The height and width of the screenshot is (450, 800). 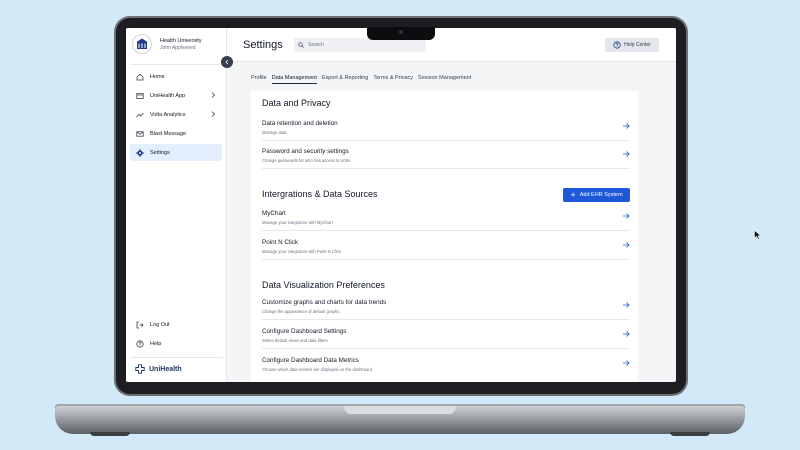 I want to click on app-window-icon, so click(x=140, y=96).